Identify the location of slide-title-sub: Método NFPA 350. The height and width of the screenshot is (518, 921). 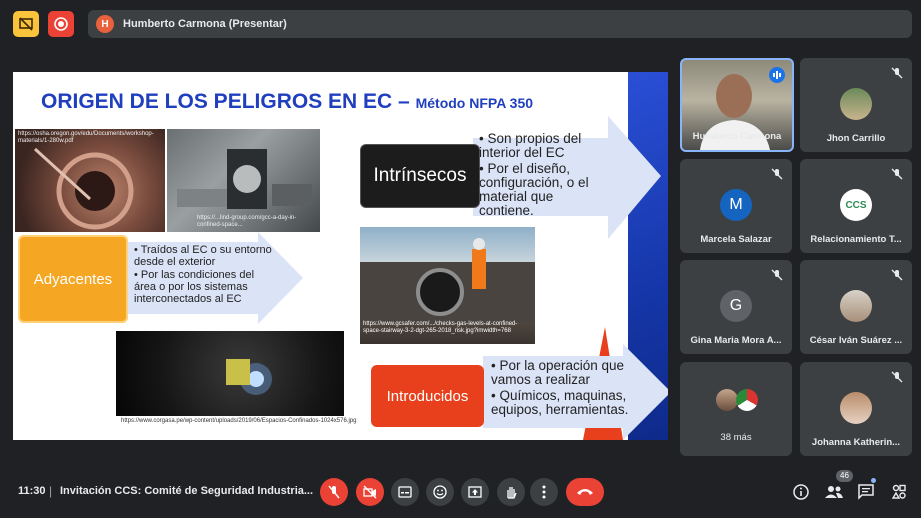
(474, 103).